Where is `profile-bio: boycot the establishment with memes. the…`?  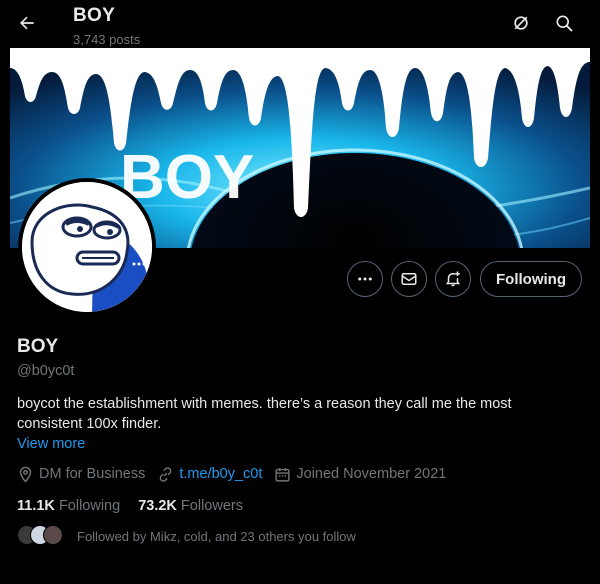 profile-bio: boycot the establishment with memes. the… is located at coordinates (264, 414).